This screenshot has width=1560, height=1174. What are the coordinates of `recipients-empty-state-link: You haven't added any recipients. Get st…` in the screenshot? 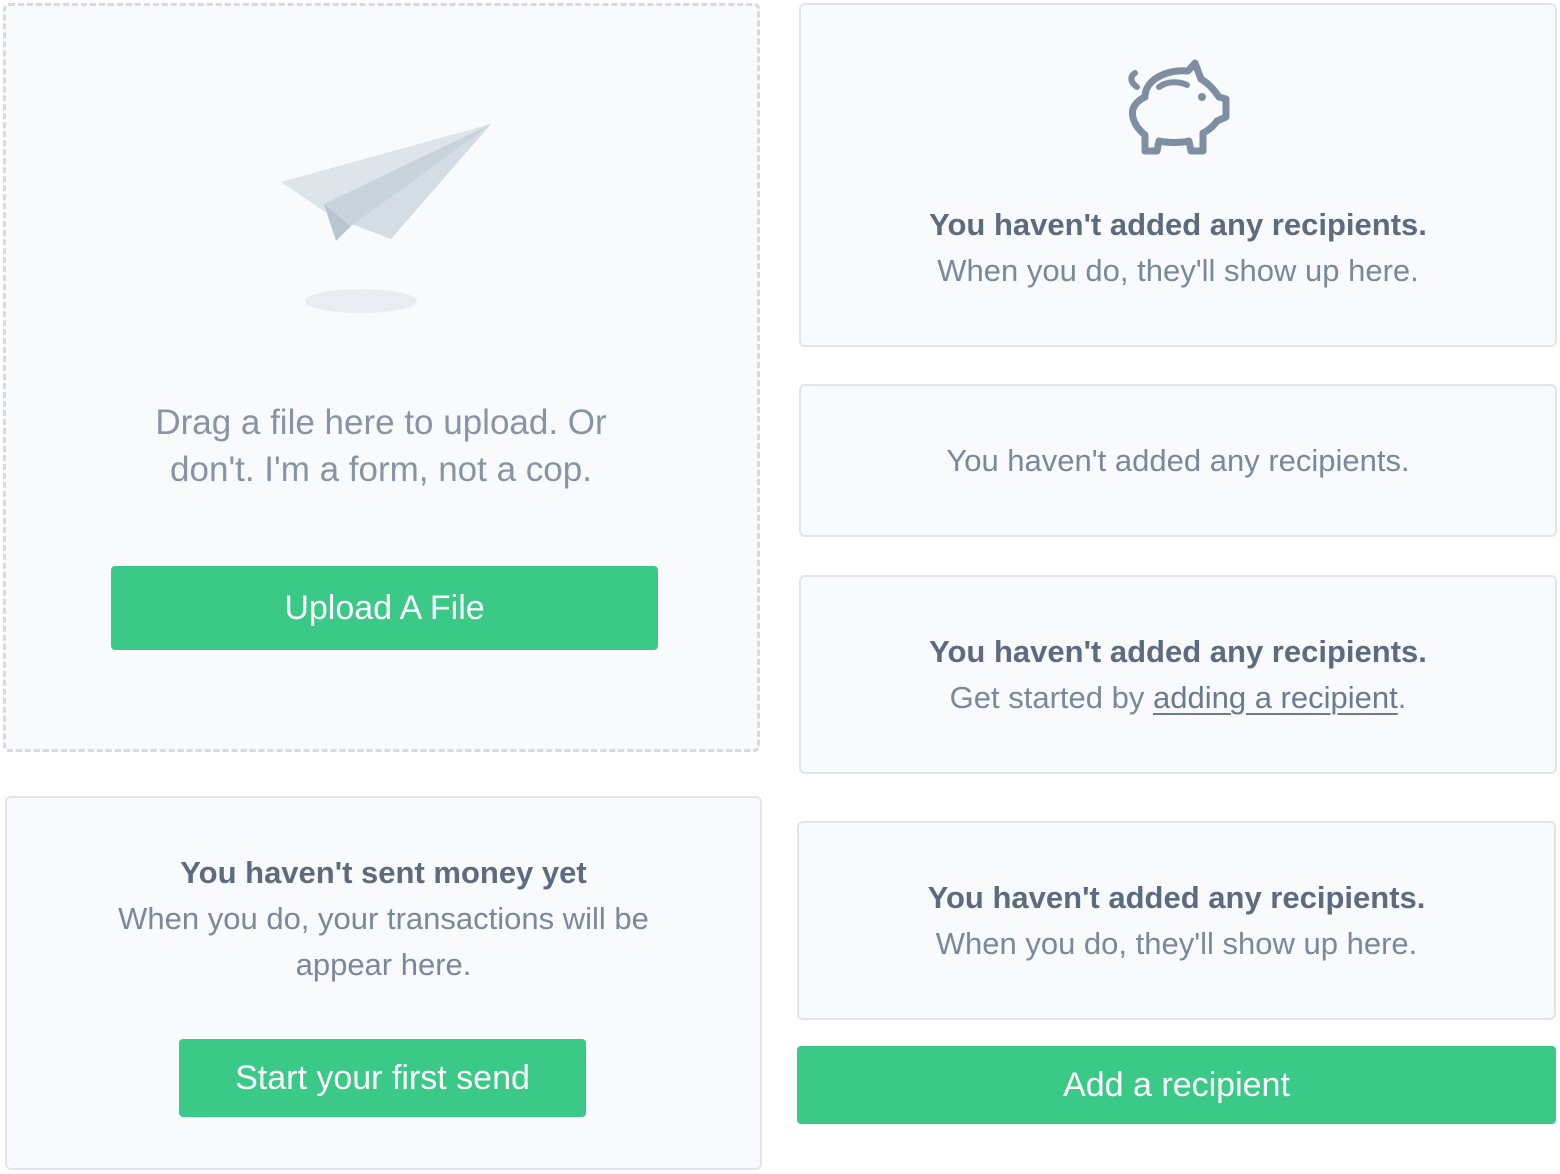 It's located at (1178, 674).